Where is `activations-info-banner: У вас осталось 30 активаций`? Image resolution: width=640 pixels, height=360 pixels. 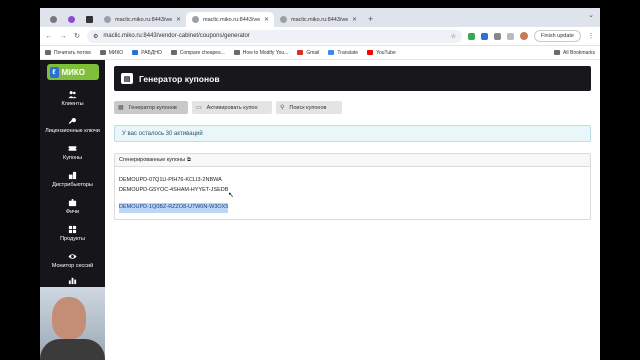
activations-info-banner: У вас осталось 30 активаций is located at coordinates (352, 133).